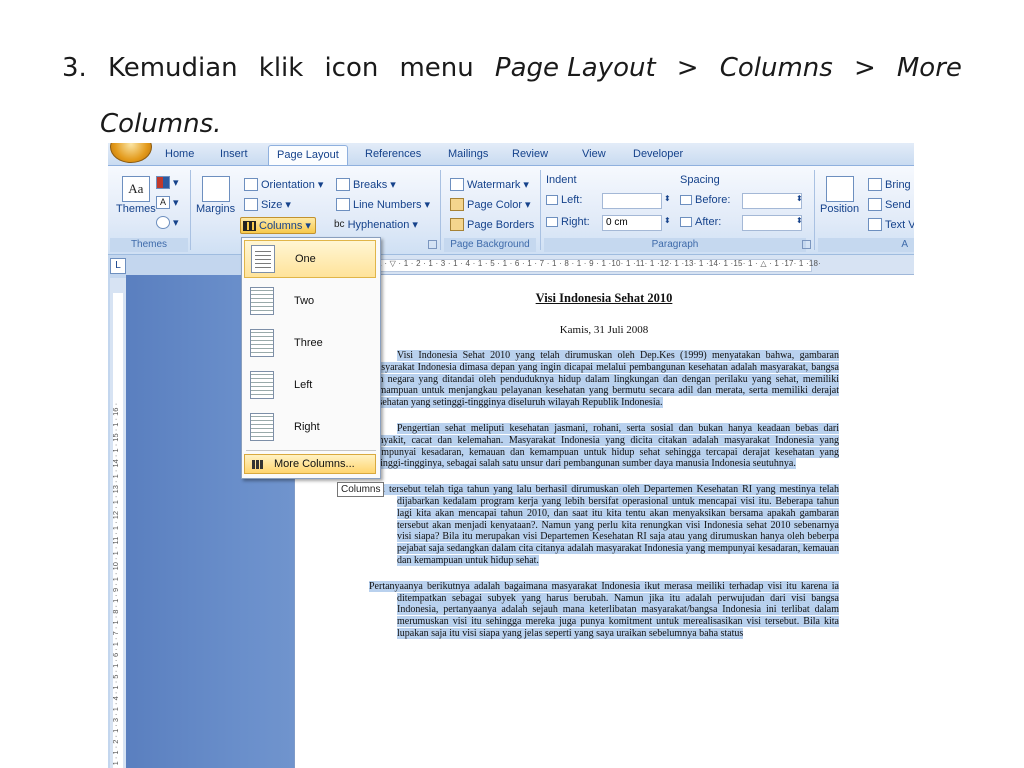  What do you see at coordinates (262, 301) in the screenshot?
I see `two-columns-icon` at bounding box center [262, 301].